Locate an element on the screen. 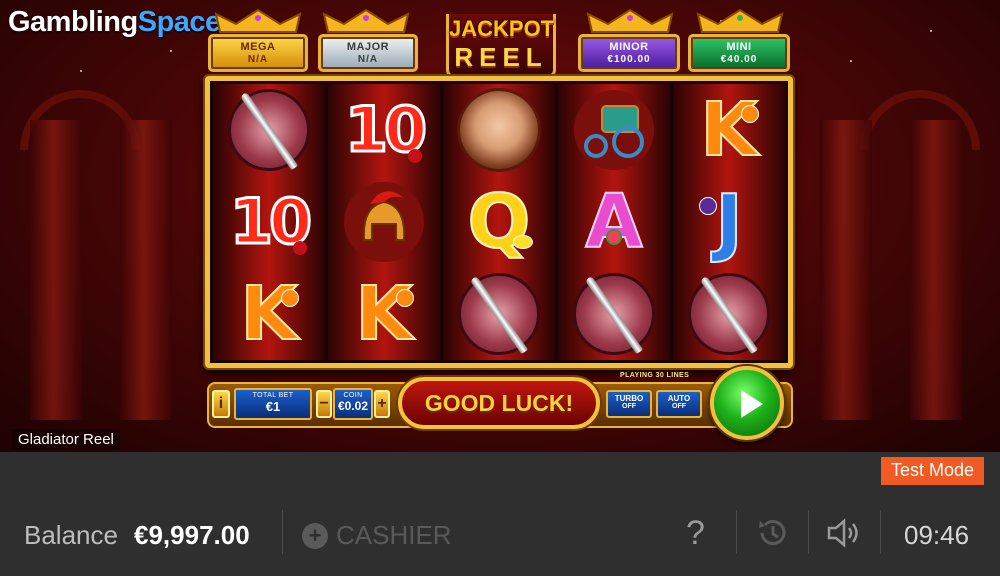  balance-label: Balance is located at coordinates (71, 535).